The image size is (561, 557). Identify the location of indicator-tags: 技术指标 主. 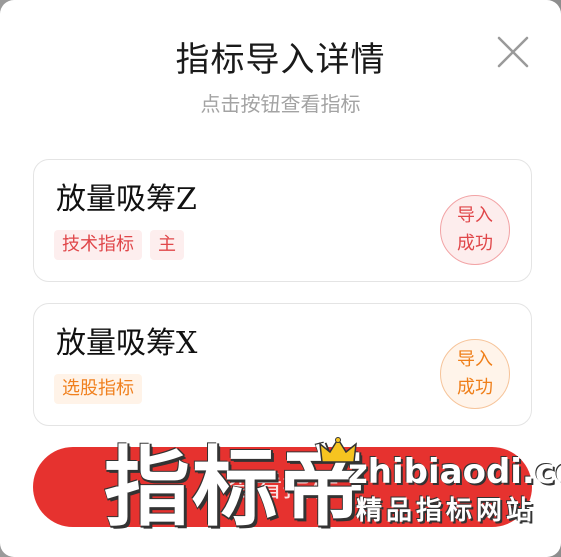
(119, 245).